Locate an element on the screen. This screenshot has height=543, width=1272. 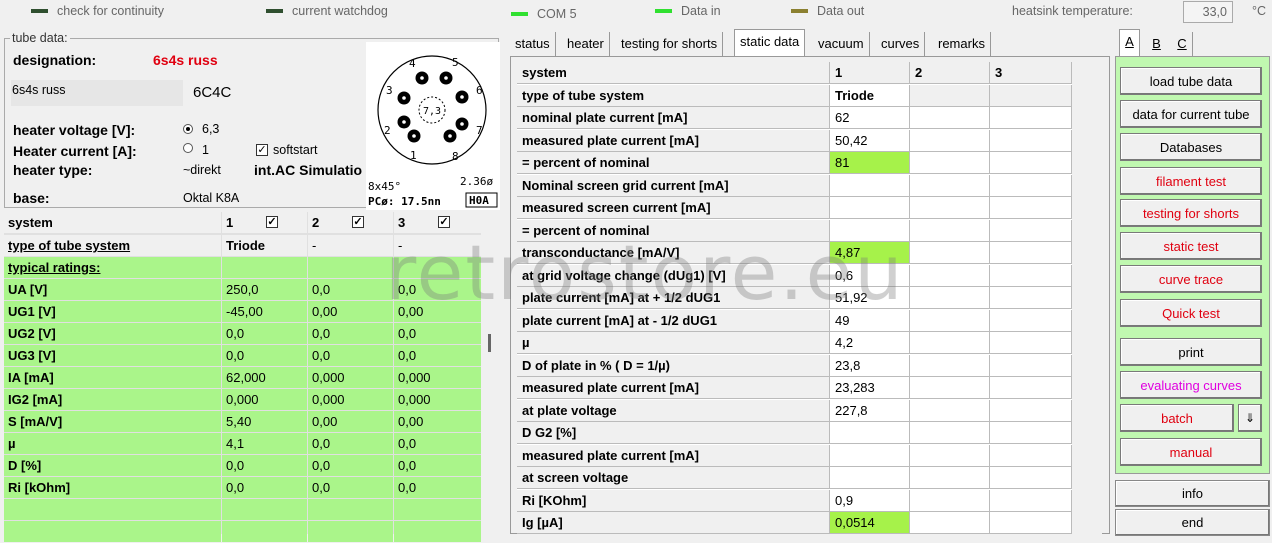
cell-system-2: 0,00 is located at coordinates (350, 311).